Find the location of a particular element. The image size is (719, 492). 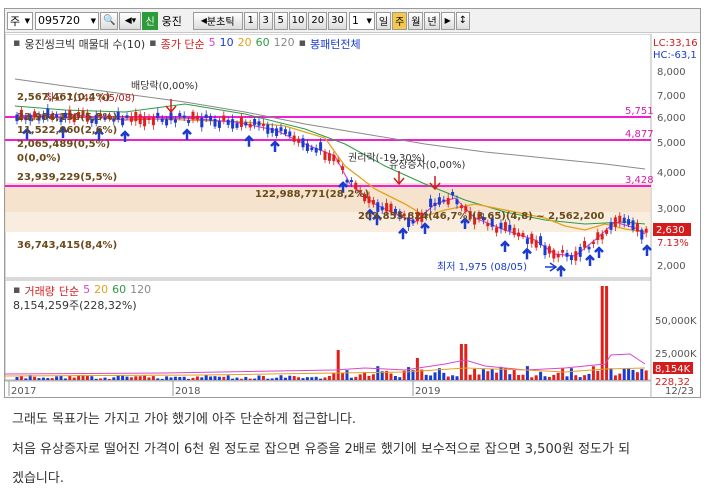

interval-20: 20 is located at coordinates (318, 20).